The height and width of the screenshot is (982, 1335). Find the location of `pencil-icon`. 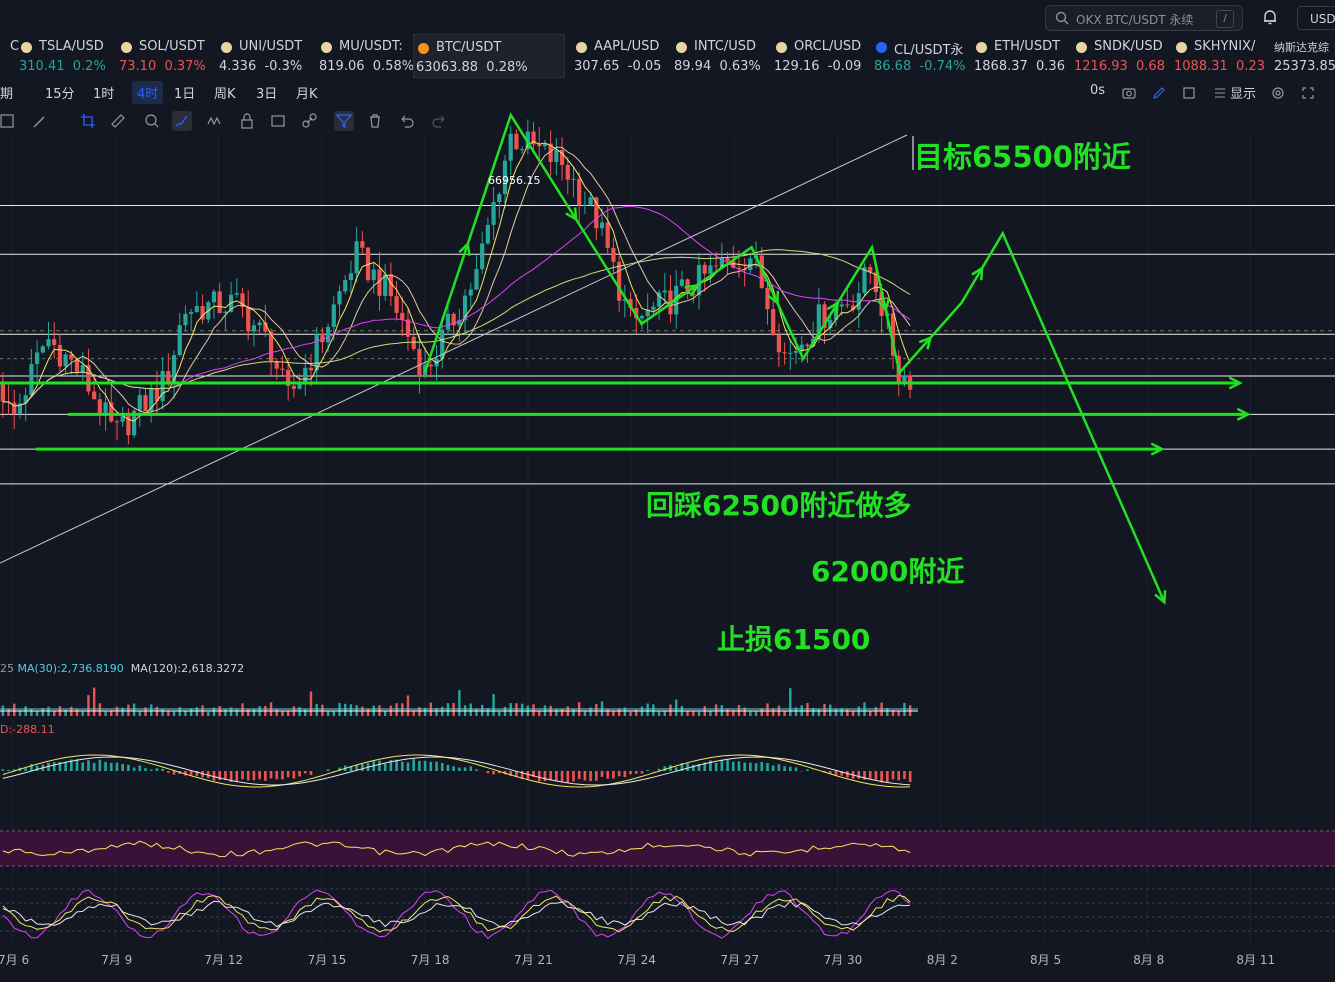

pencil-icon is located at coordinates (1159, 93).